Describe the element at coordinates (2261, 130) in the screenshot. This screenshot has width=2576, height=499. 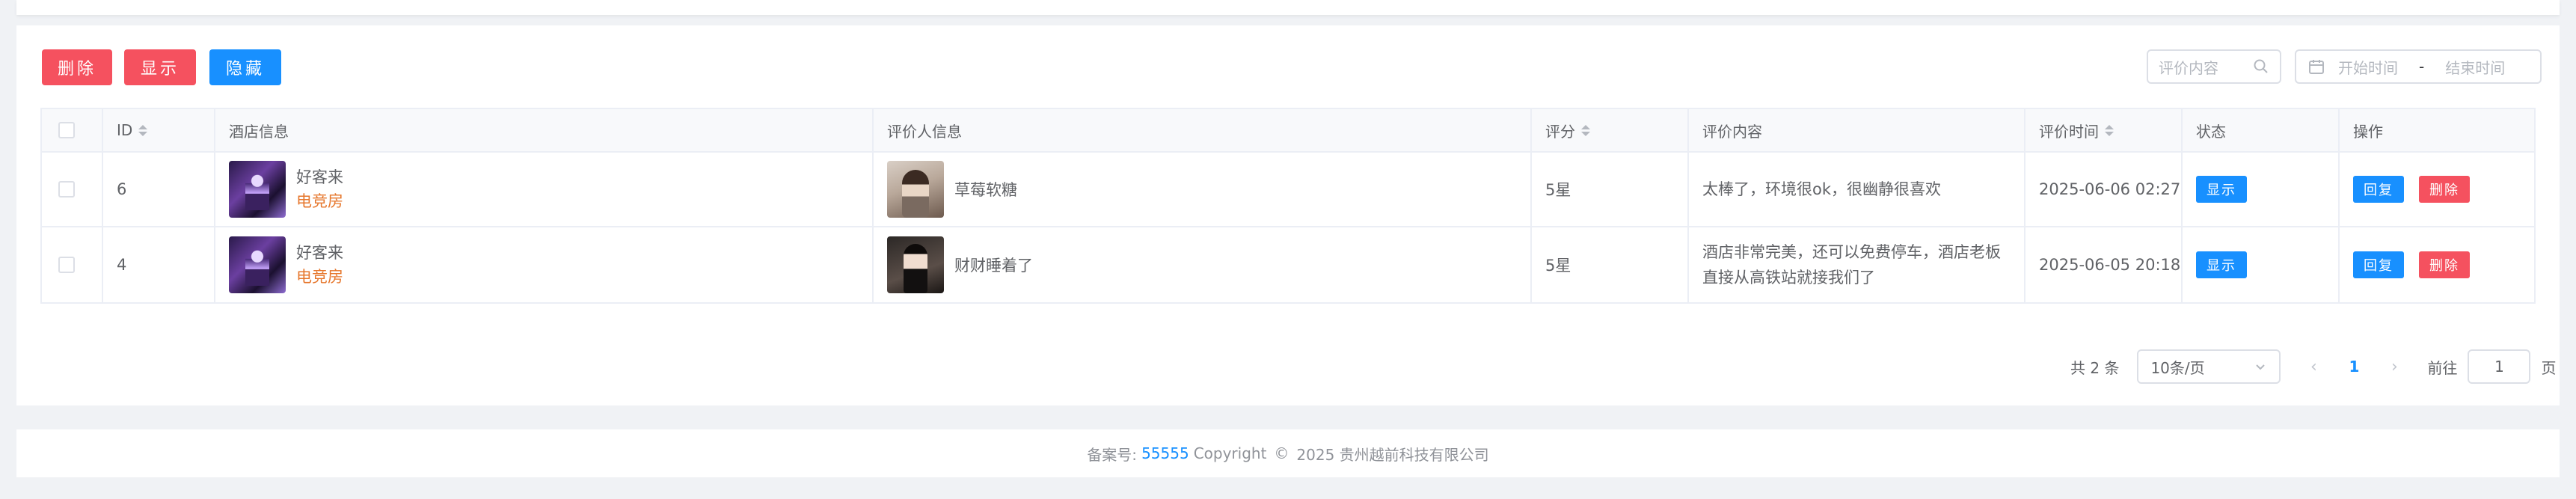
I see `header-status: 状态` at that location.